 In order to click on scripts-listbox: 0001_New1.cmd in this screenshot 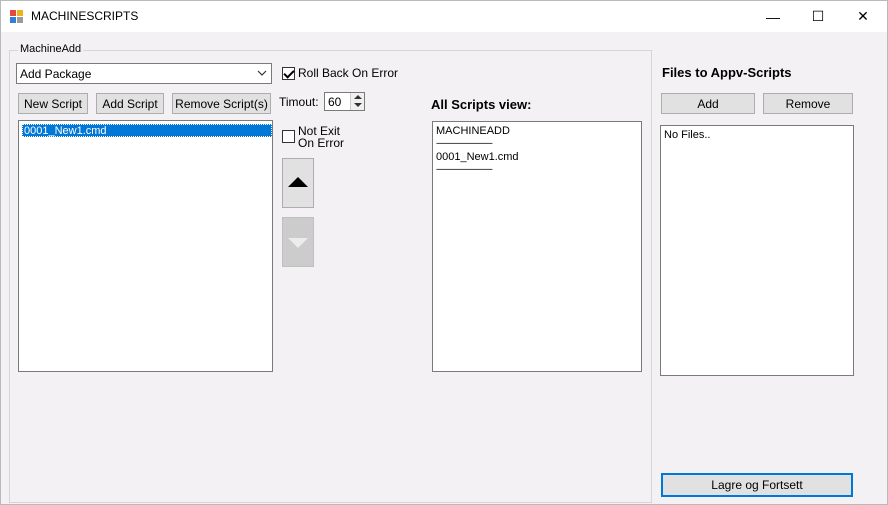, I will do `click(145, 246)`.